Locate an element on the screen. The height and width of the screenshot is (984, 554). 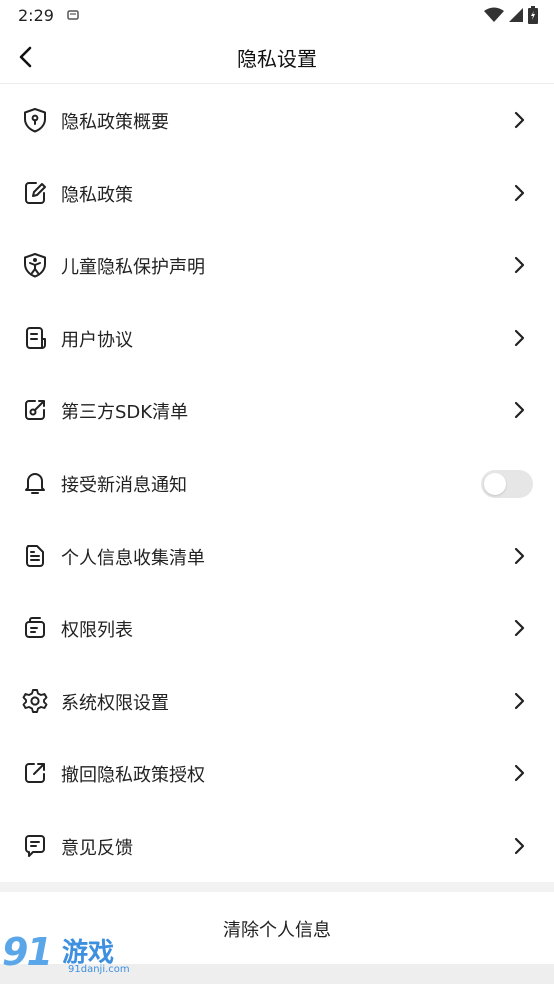
menu-item-label: 隐私政策概要 is located at coordinates (115, 122).